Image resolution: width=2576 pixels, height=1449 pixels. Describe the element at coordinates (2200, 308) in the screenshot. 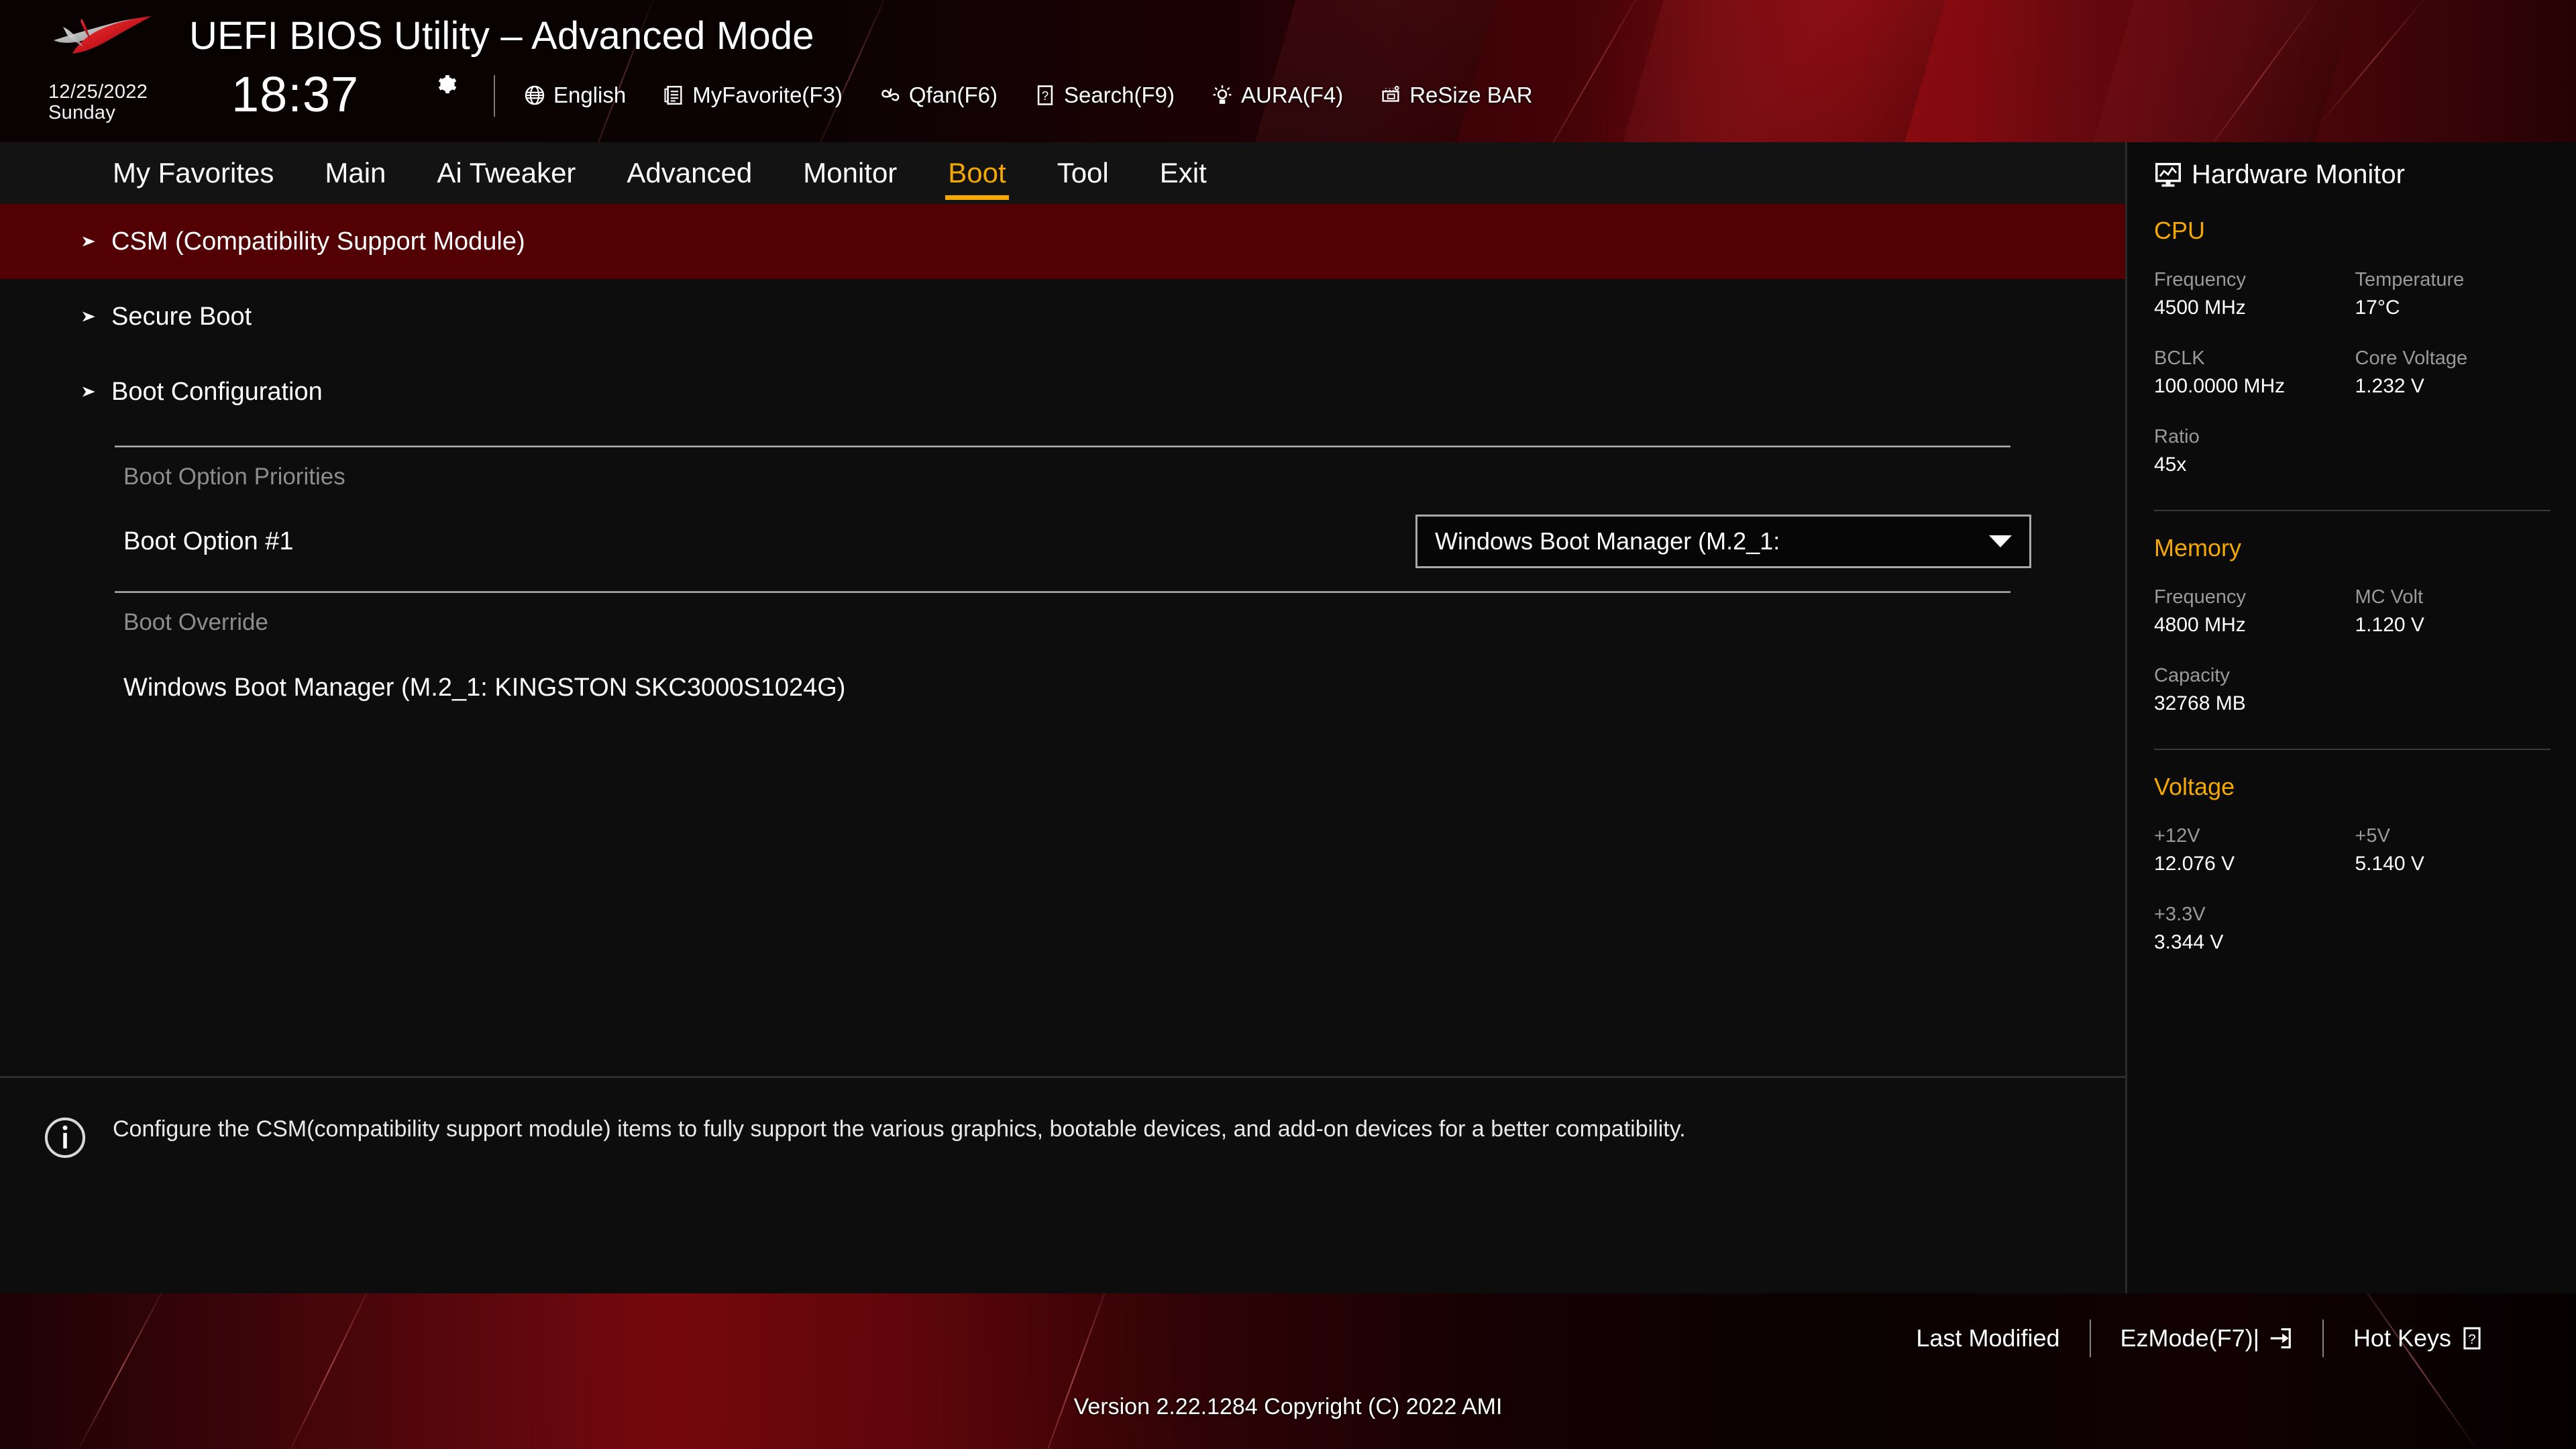

I see `cpu-frequency-value: 4500 MHz` at that location.